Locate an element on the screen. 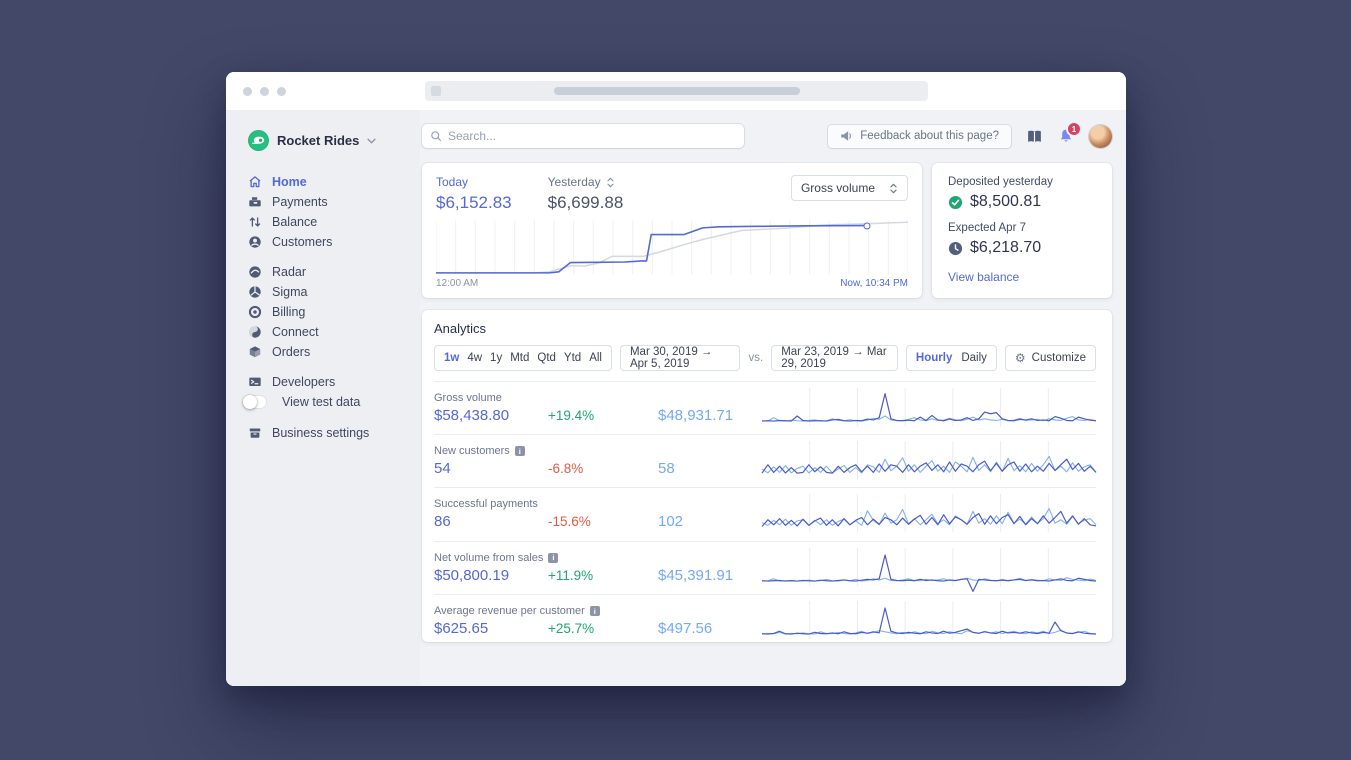 This screenshot has width=1351, height=760. customize-button: ⚙ Customize is located at coordinates (1050, 358).